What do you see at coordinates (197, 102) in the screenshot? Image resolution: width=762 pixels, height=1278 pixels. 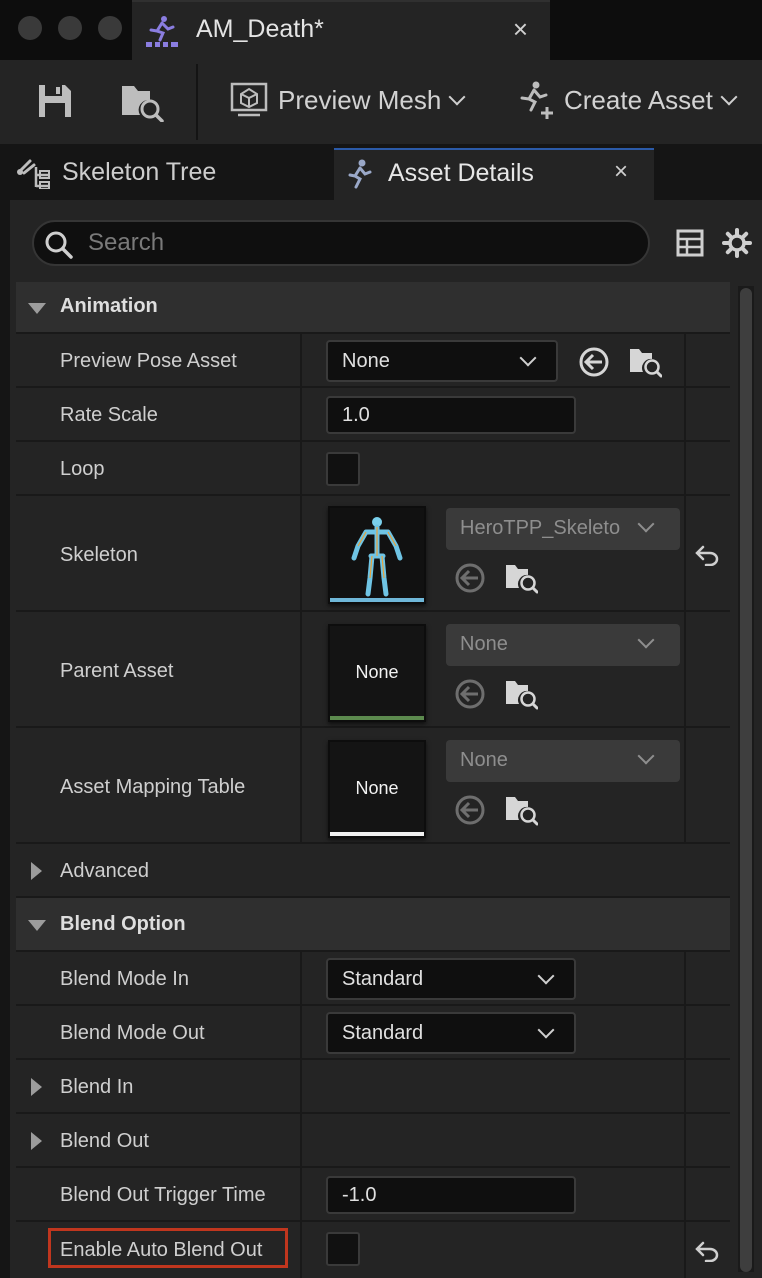 I see `toolbar-separator` at bounding box center [197, 102].